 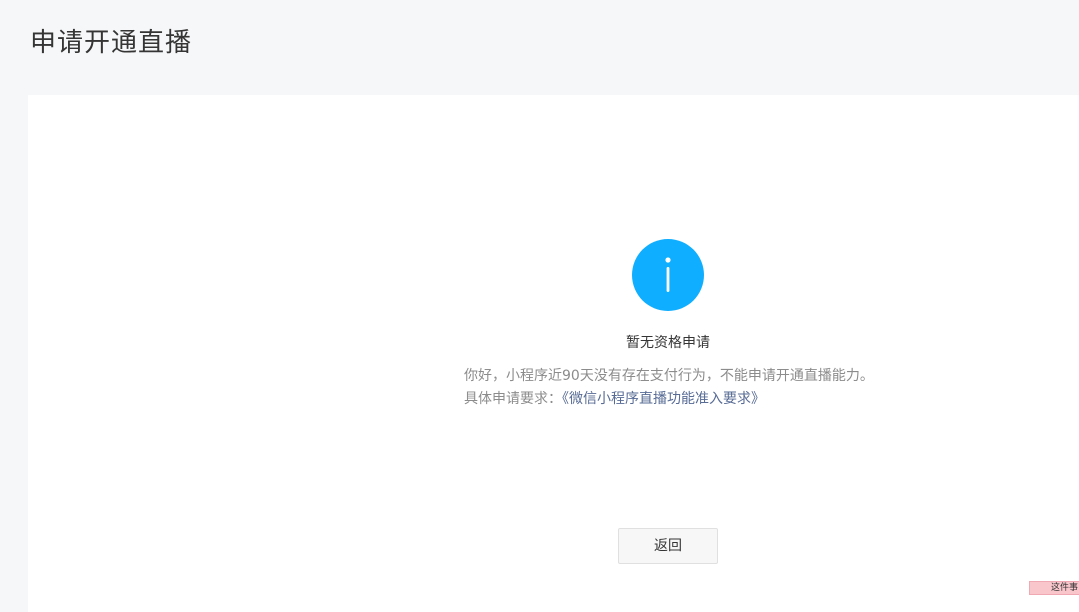 I want to click on page-title: 申请开通直播, so click(x=111, y=43).